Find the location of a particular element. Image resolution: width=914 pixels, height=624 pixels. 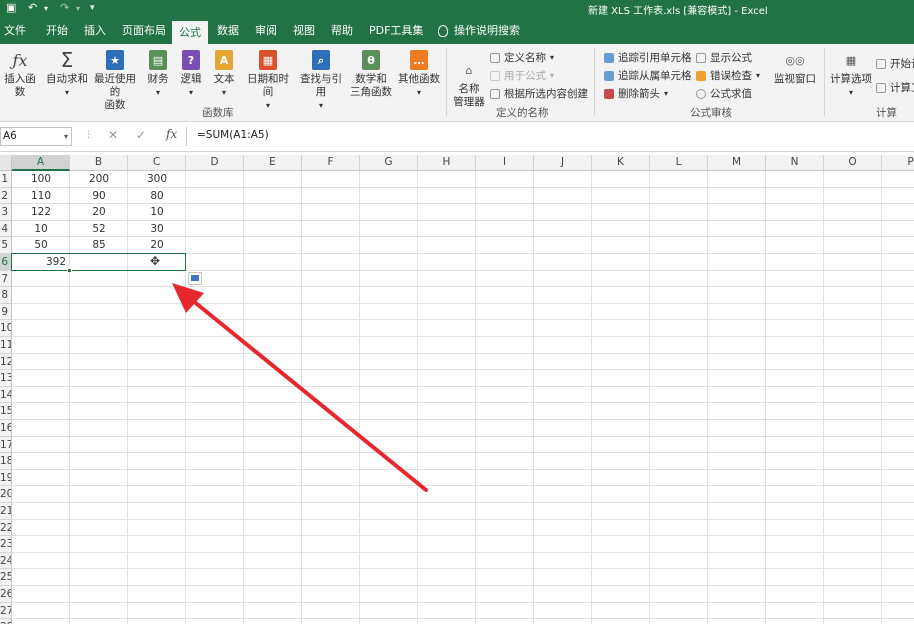

enter-icon: ✓ is located at coordinates (141, 135).